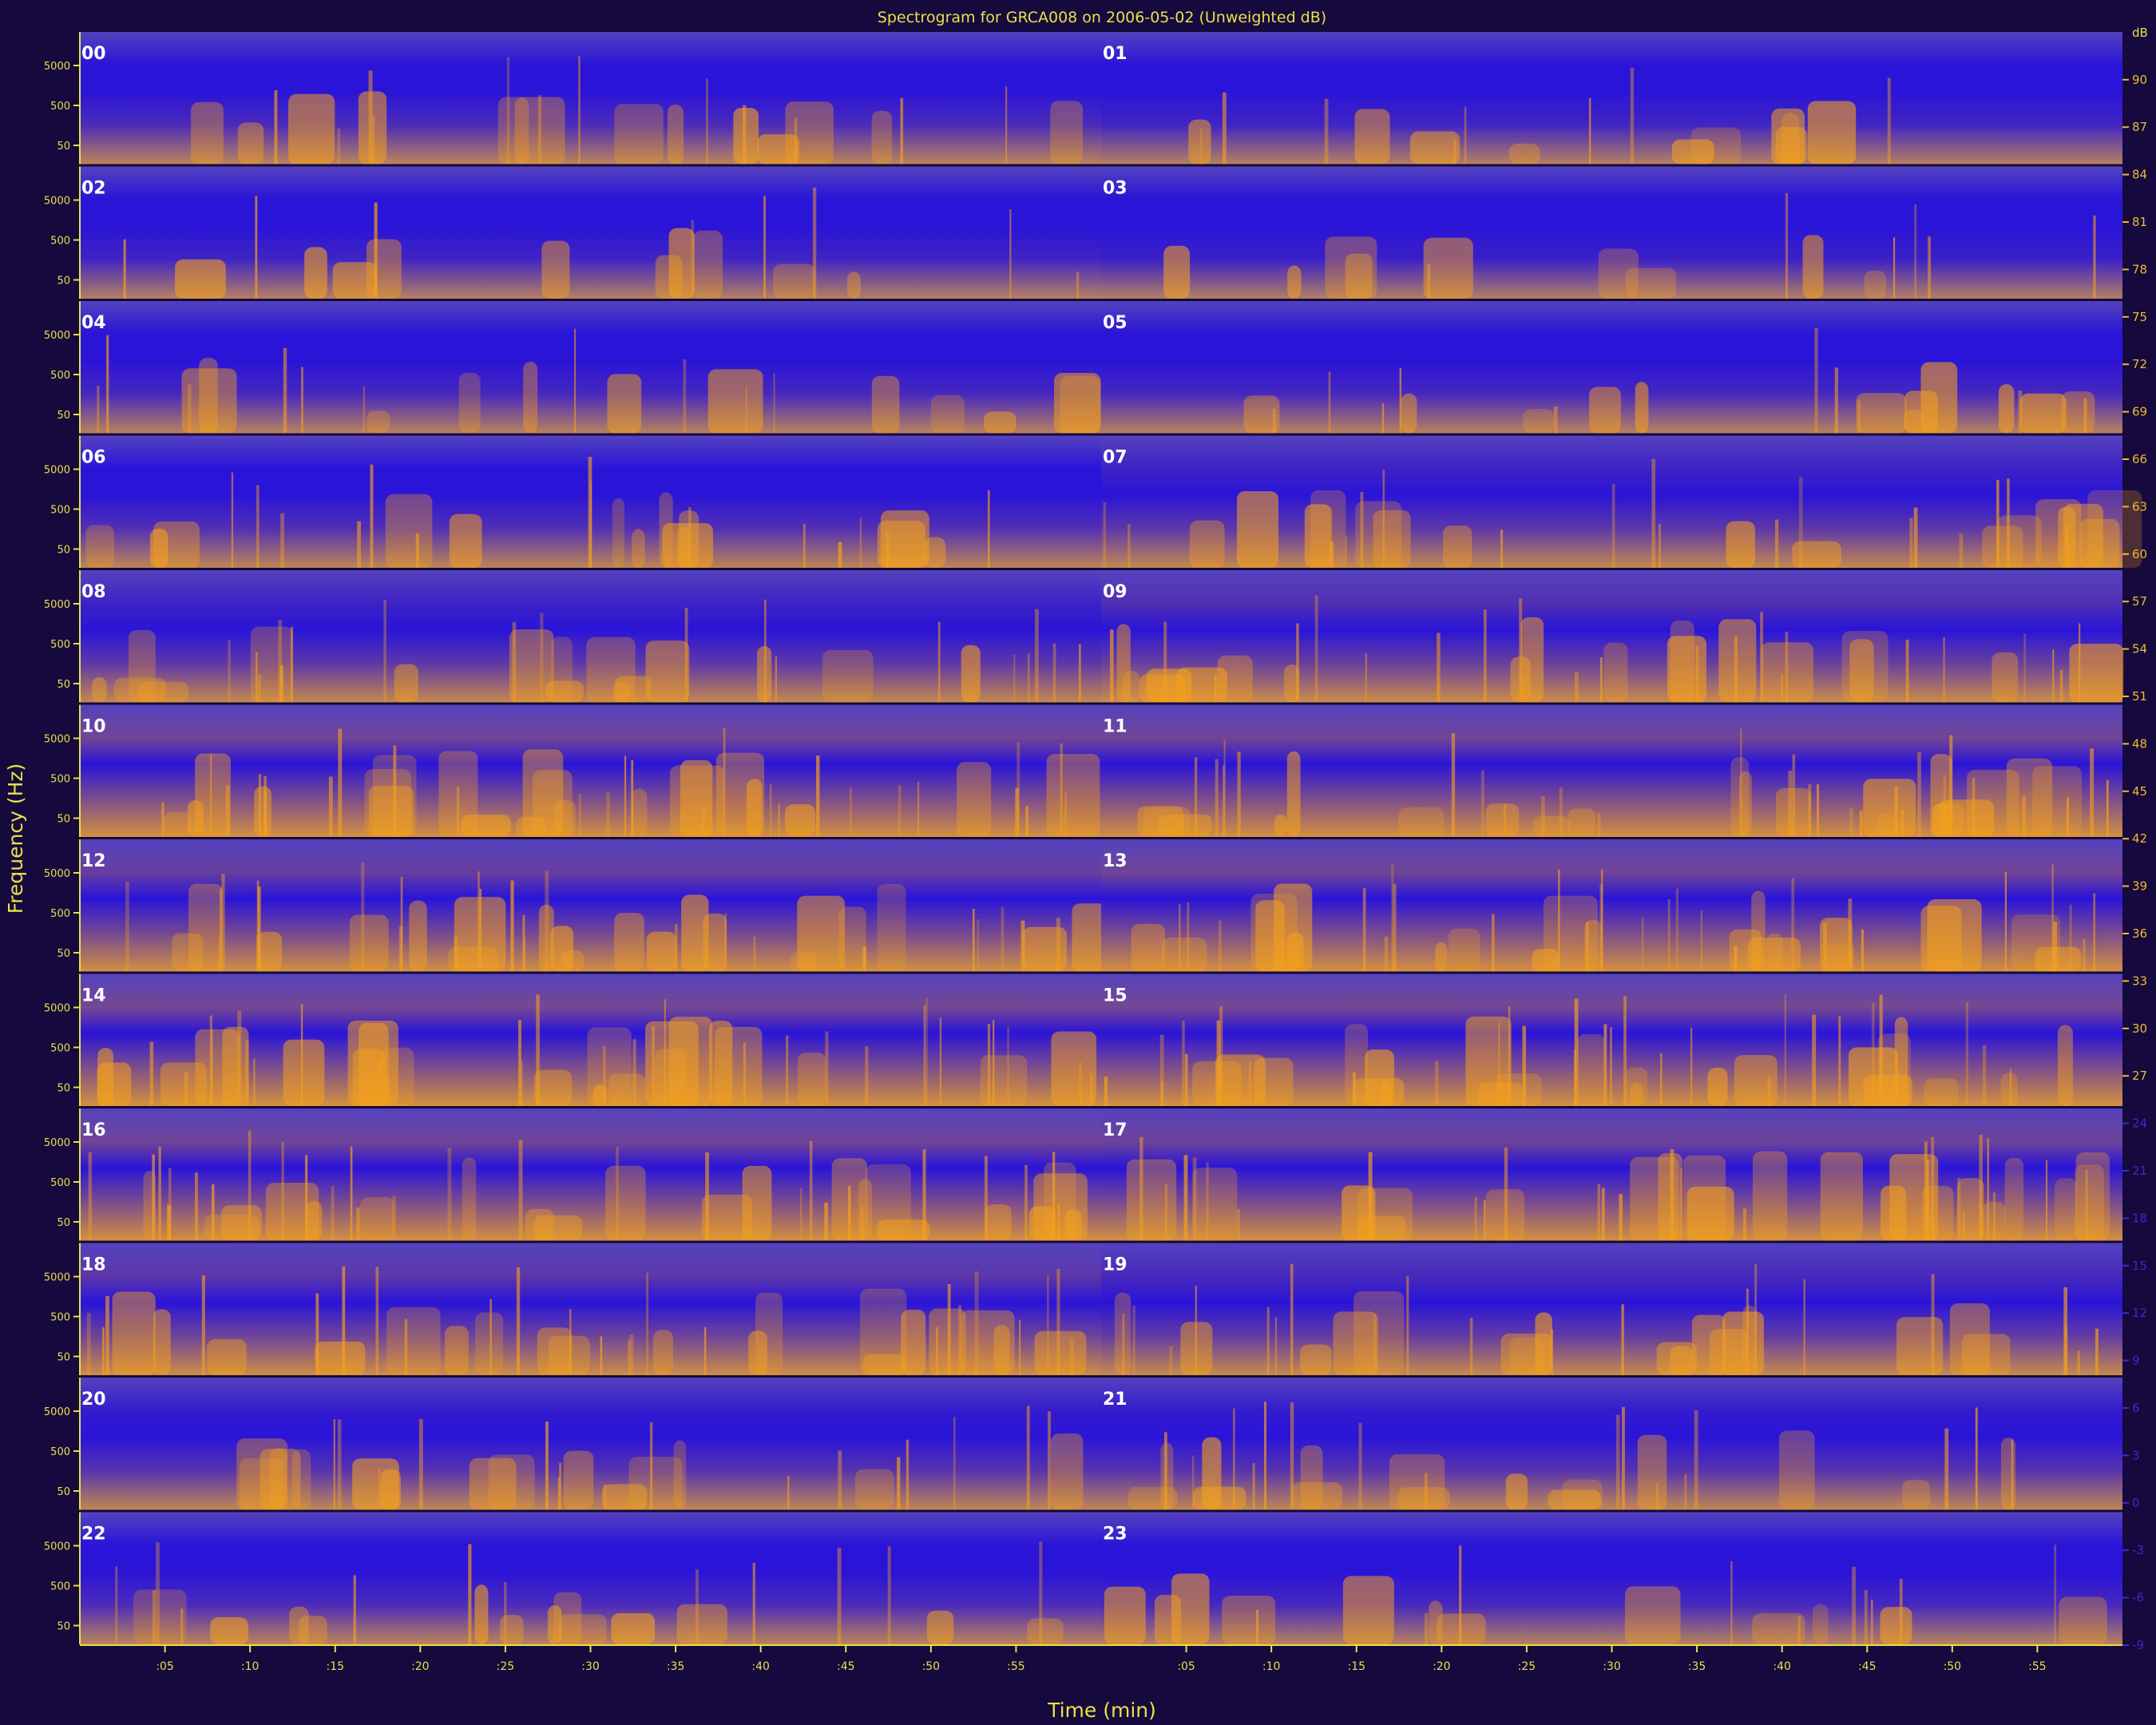  I want to click on colorbar-tick-label: 15, so click(2139, 1266).